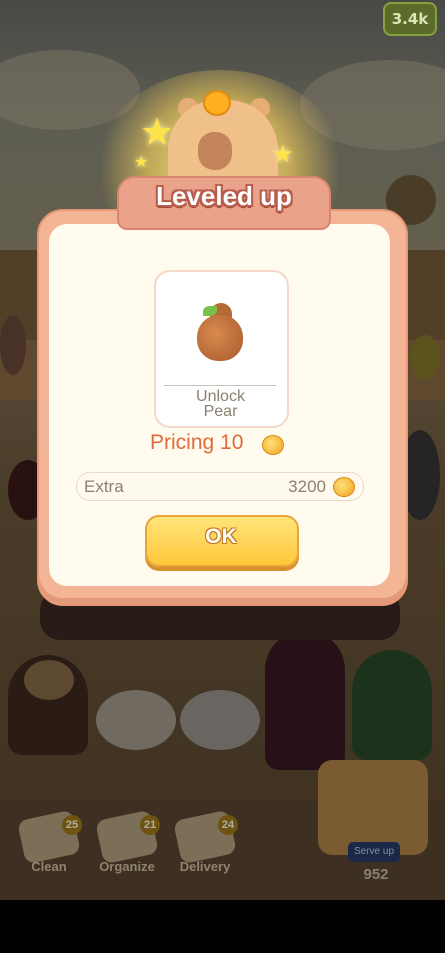 Image resolution: width=445 pixels, height=953 pixels. What do you see at coordinates (217, 103) in the screenshot?
I see `orange-hat-icon` at bounding box center [217, 103].